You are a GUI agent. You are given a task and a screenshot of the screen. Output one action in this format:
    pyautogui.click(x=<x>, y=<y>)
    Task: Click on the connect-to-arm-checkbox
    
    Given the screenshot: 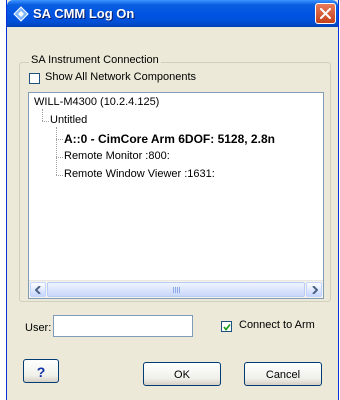 What is the action you would take?
    pyautogui.click(x=226, y=326)
    